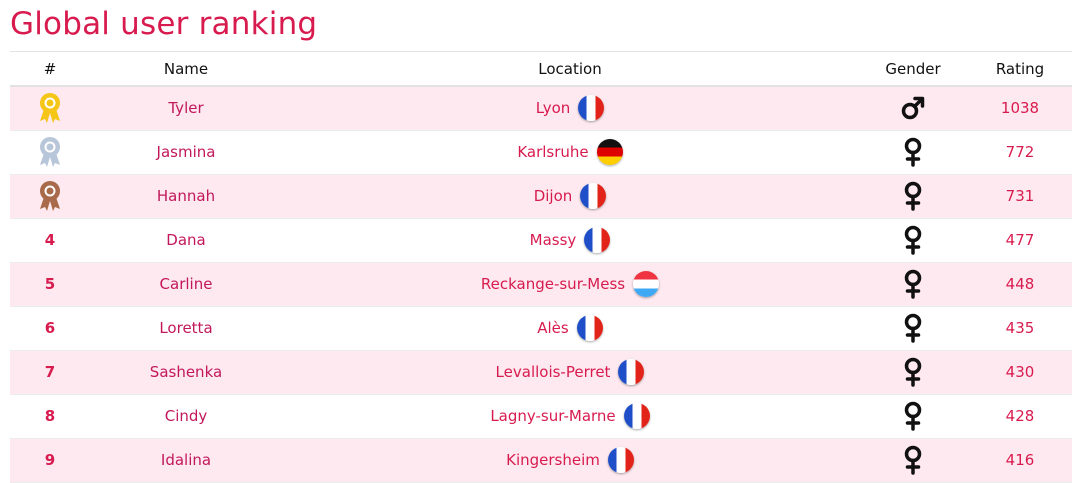  Describe the element at coordinates (553, 108) in the screenshot. I see `location-city: Lyon` at that location.